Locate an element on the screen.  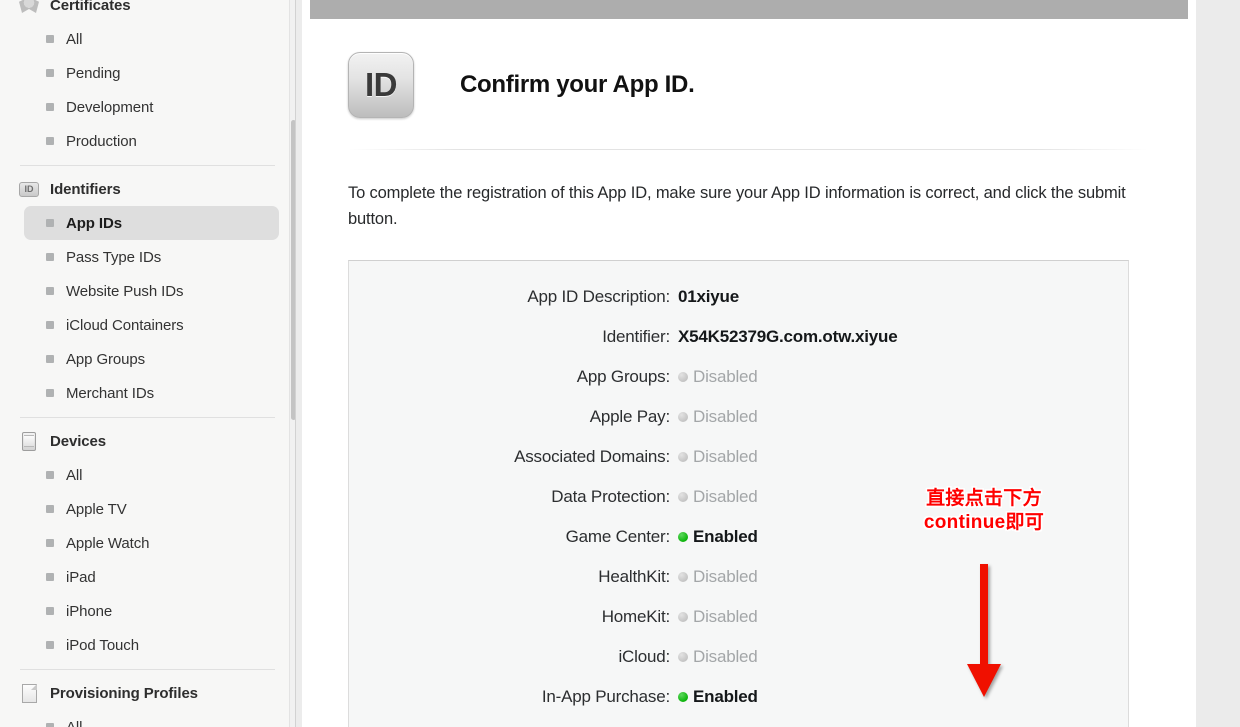
status-dot-on is located at coordinates (683, 697).